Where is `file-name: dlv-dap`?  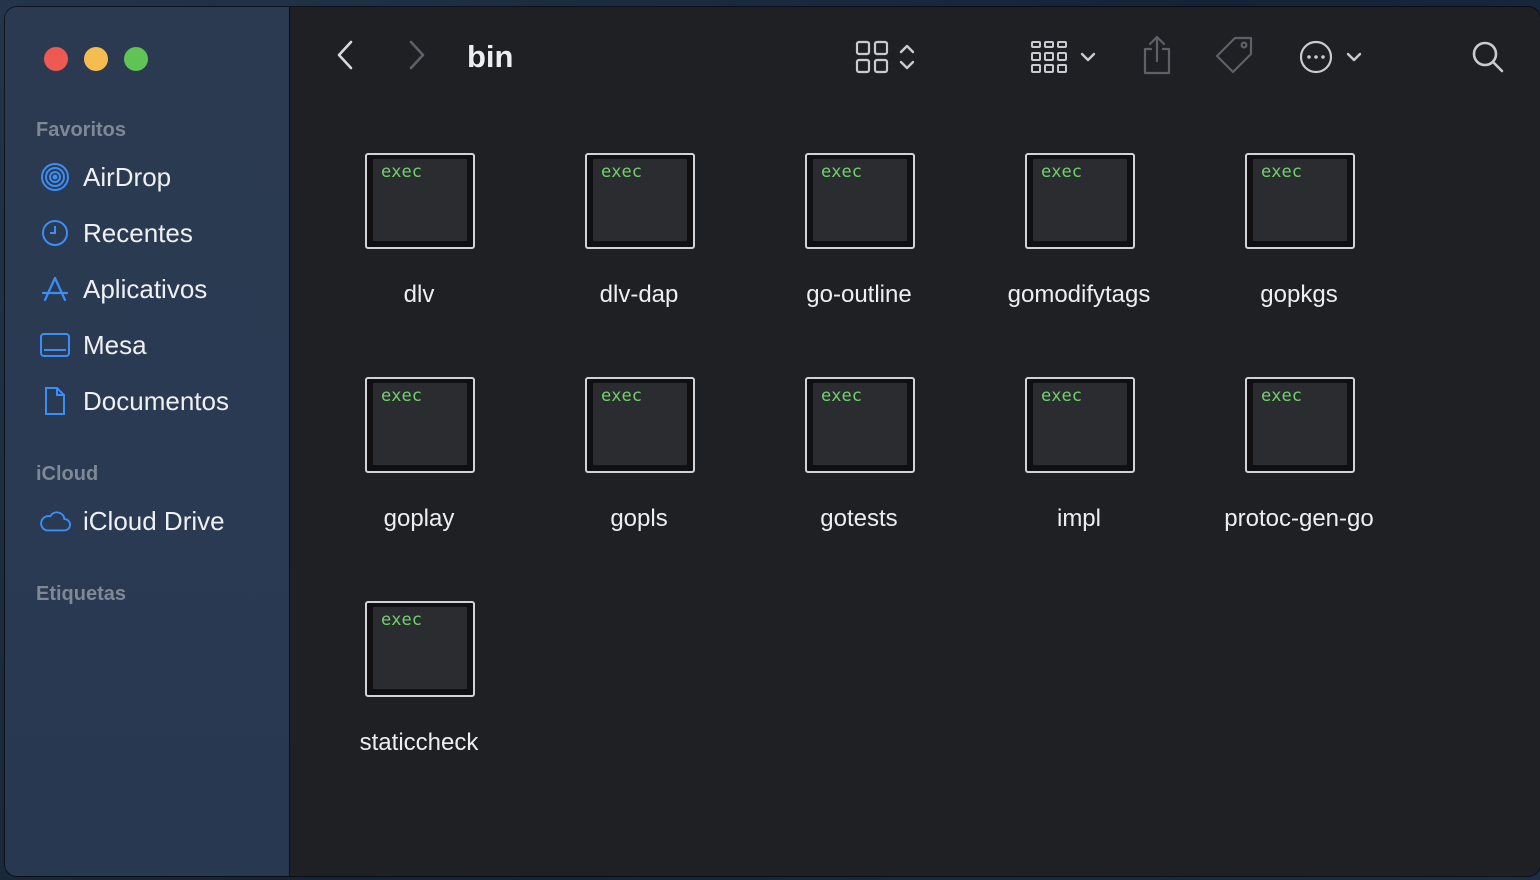 file-name: dlv-dap is located at coordinates (639, 294).